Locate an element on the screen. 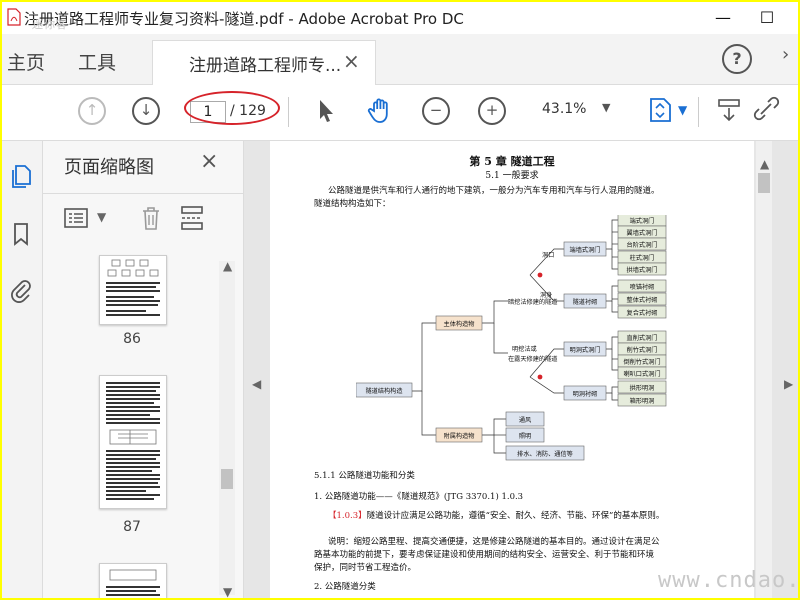  diagram-portal-types: 端墙式洞门 is located at coordinates (585, 250).